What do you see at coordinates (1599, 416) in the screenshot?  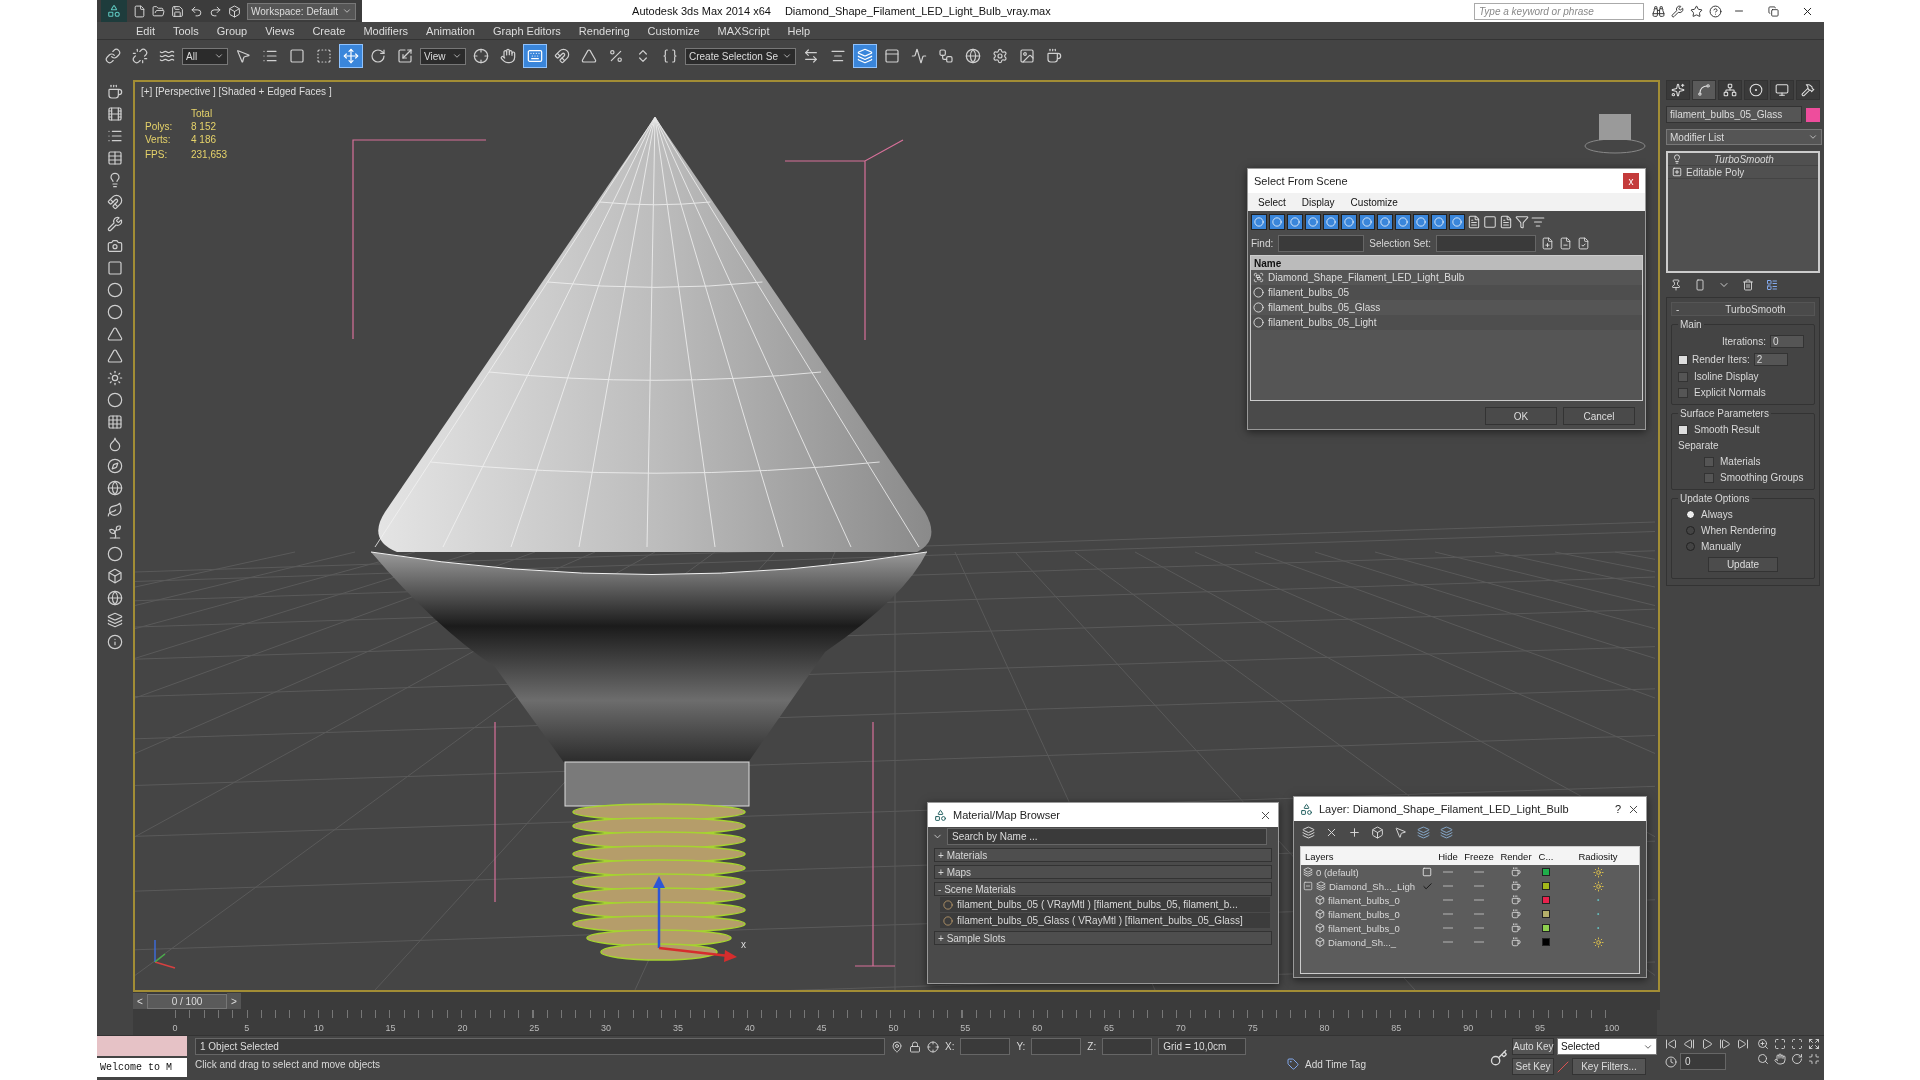 I see `dialog-button: Cancel` at bounding box center [1599, 416].